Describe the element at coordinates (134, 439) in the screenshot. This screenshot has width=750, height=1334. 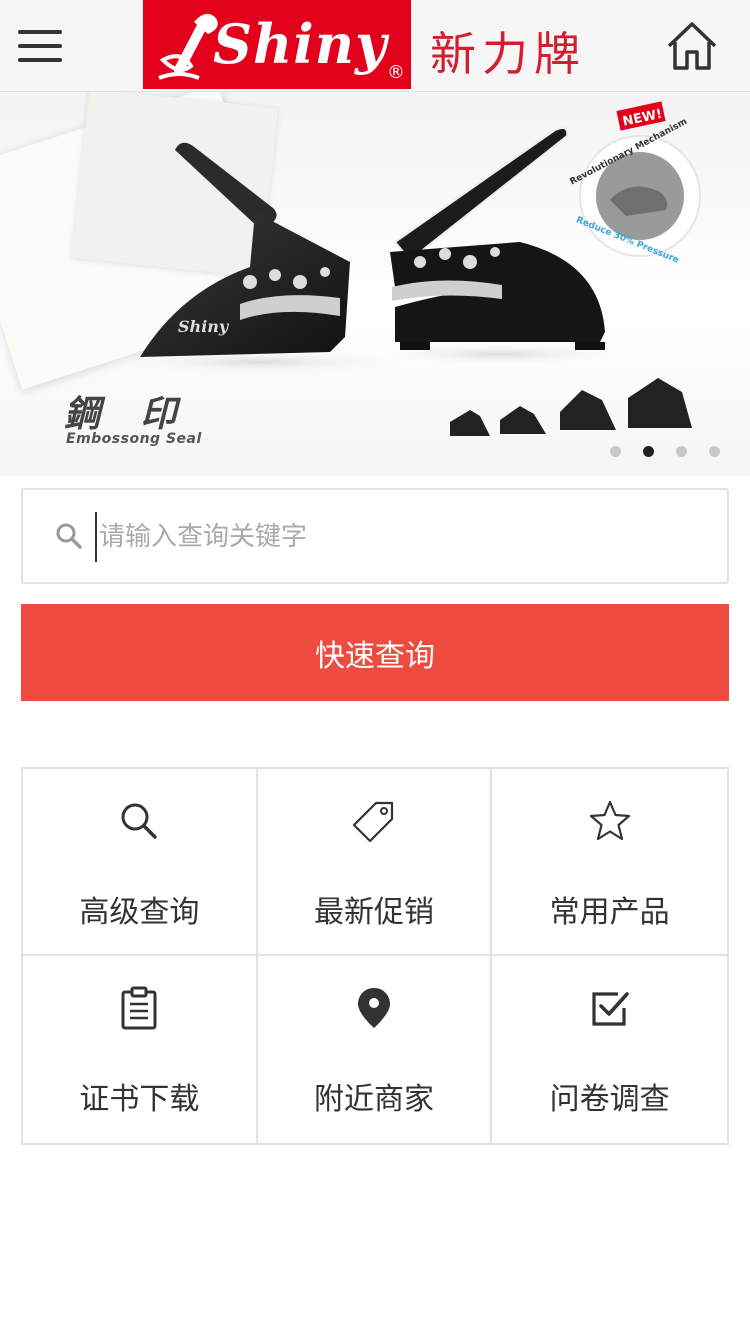
I see `banner-title-english: Embossong Seal` at that location.